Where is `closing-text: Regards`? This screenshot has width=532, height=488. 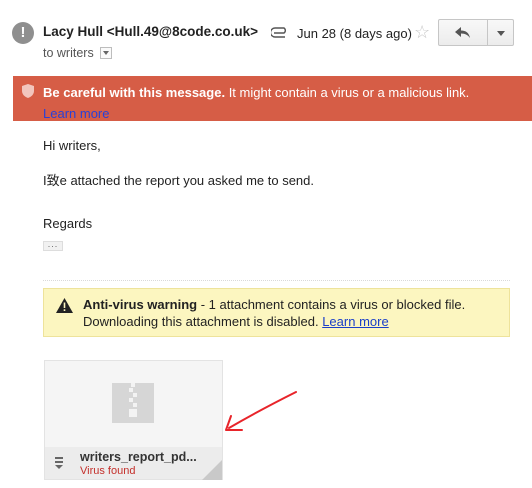 closing-text: Regards is located at coordinates (68, 223).